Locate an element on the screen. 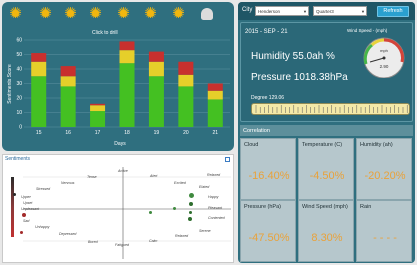  x-tick-label: 18 is located at coordinates (127, 133).